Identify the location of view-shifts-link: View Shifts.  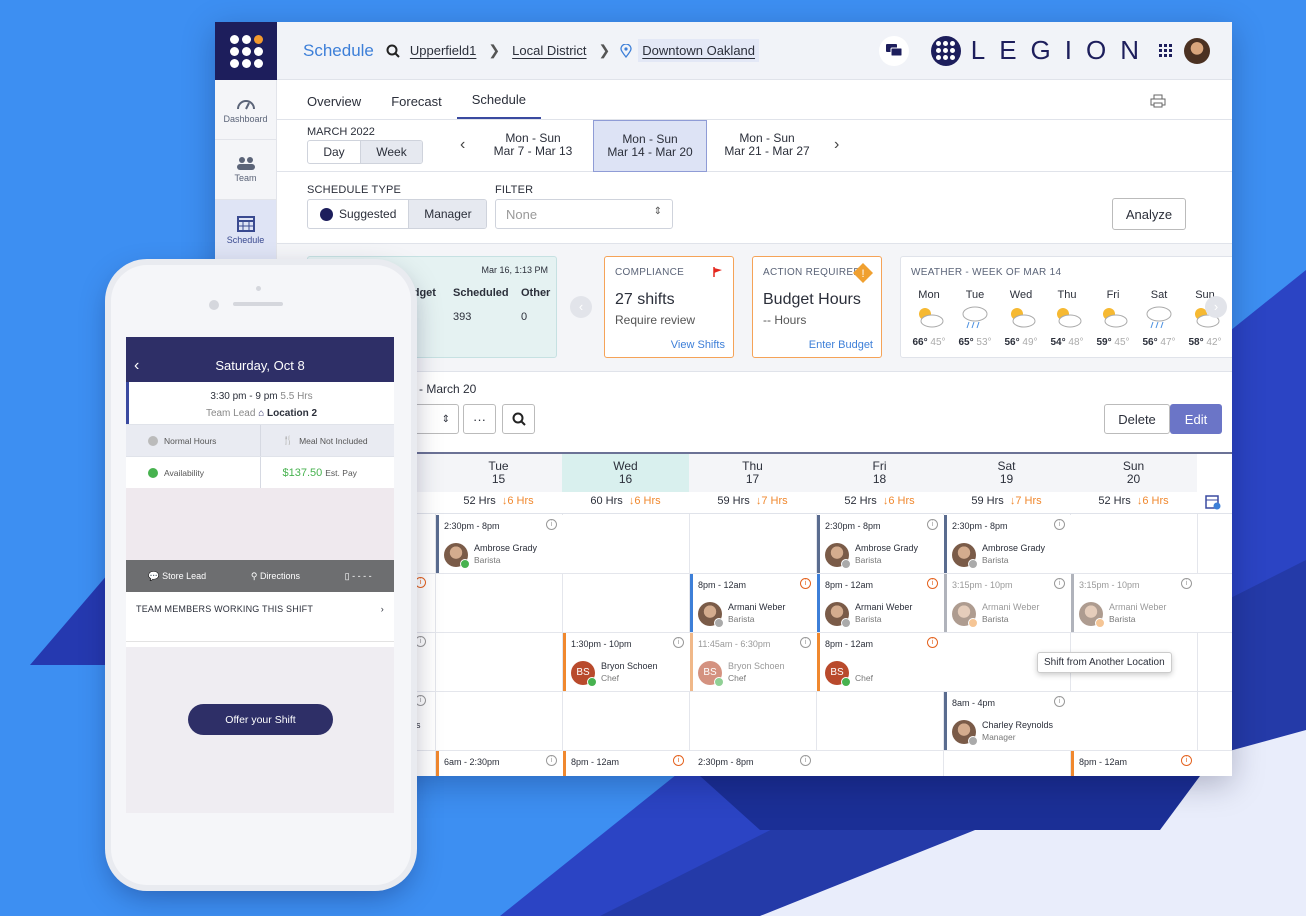
(698, 345).